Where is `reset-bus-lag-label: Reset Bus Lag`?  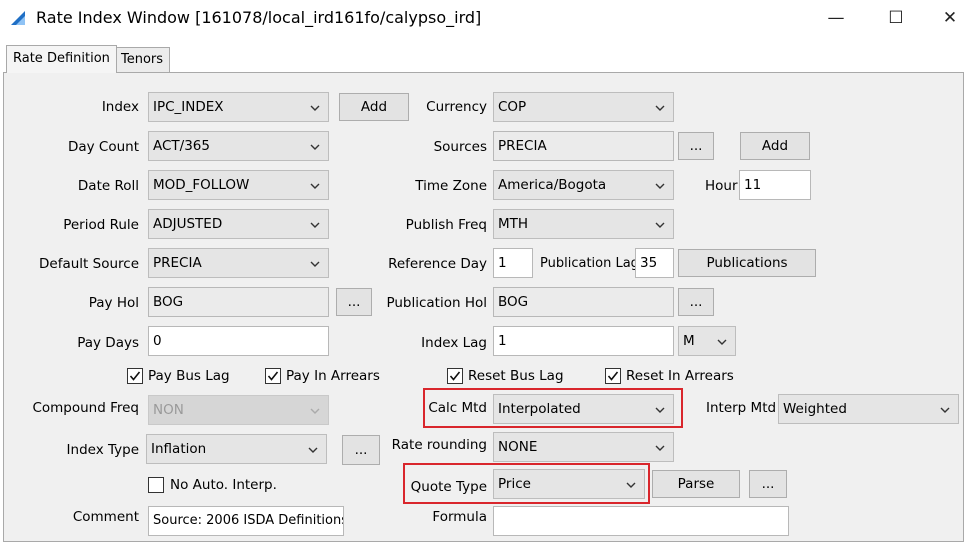 reset-bus-lag-label: Reset Bus Lag is located at coordinates (516, 376).